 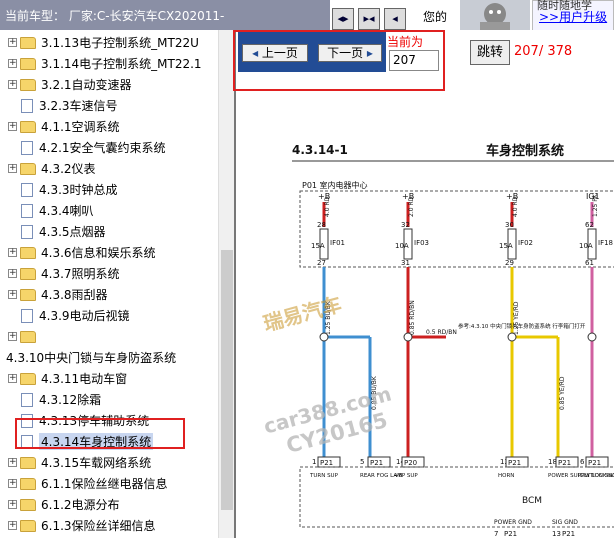 What do you see at coordinates (68, 169) in the screenshot?
I see `tree-item-label: 4.3.2仪表` at bounding box center [68, 169].